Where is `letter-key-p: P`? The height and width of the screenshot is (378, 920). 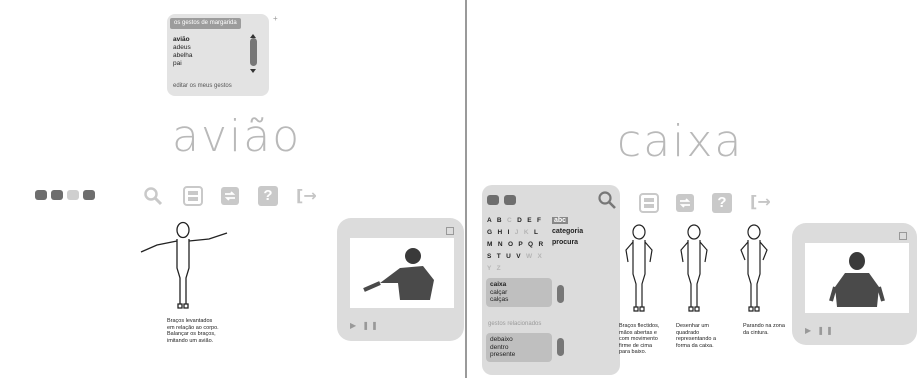
letter-key-p: P is located at coordinates (523, 244).